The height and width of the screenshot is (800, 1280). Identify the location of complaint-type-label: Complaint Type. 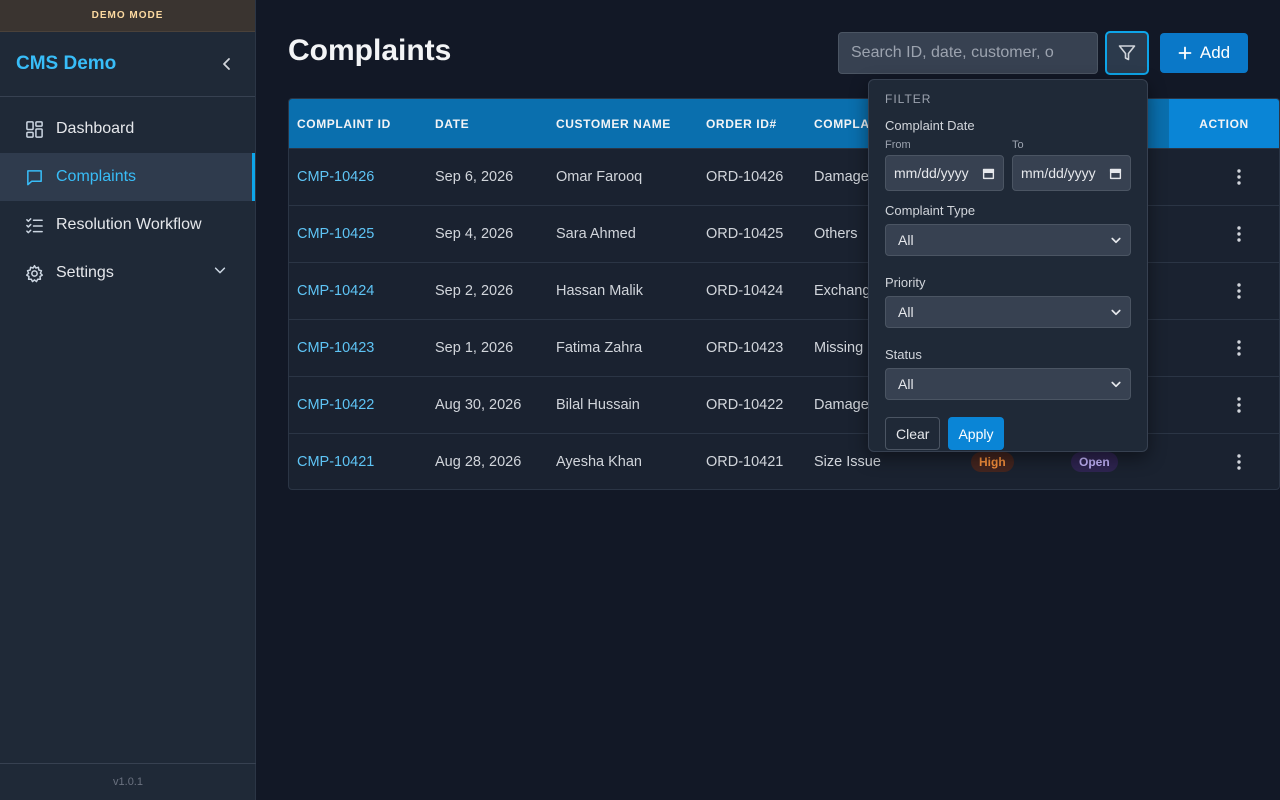
(930, 210).